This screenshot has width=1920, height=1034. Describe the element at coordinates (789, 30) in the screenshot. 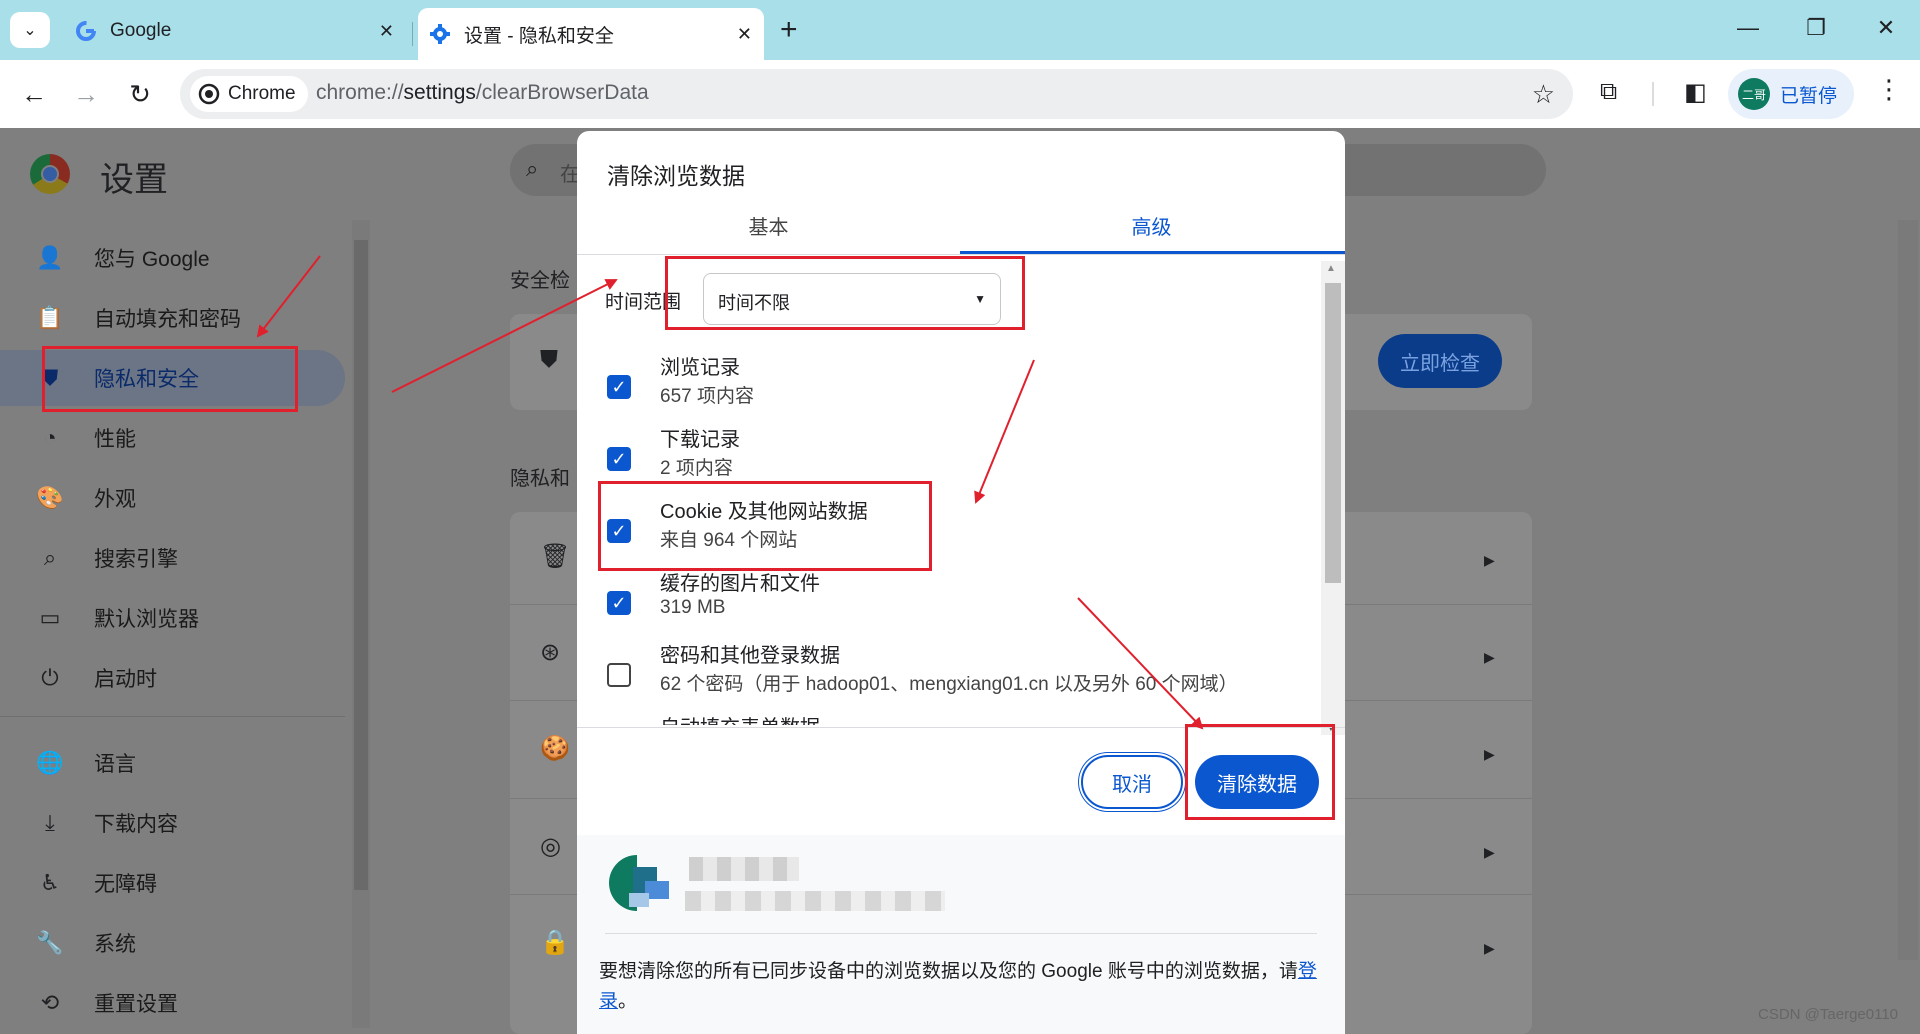

I see `new-tab-button: +` at that location.